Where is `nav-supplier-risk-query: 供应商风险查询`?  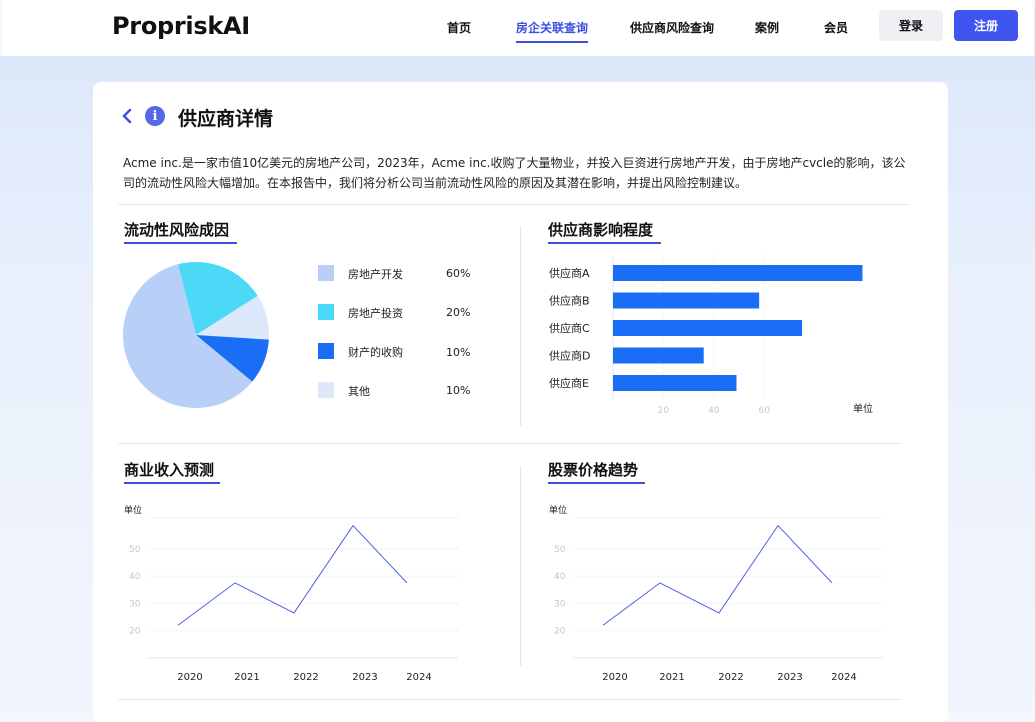 nav-supplier-risk-query: 供应商风险查询 is located at coordinates (672, 27).